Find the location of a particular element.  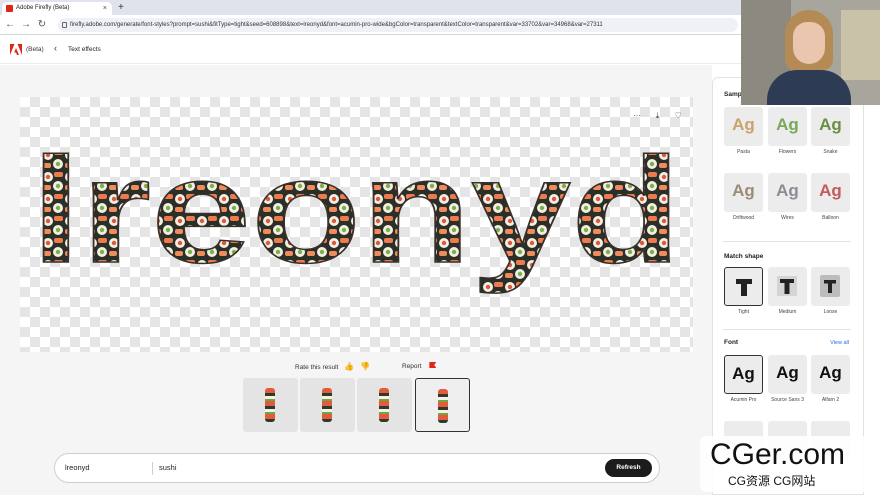

sample-card-wires: Ag is located at coordinates (787, 192).